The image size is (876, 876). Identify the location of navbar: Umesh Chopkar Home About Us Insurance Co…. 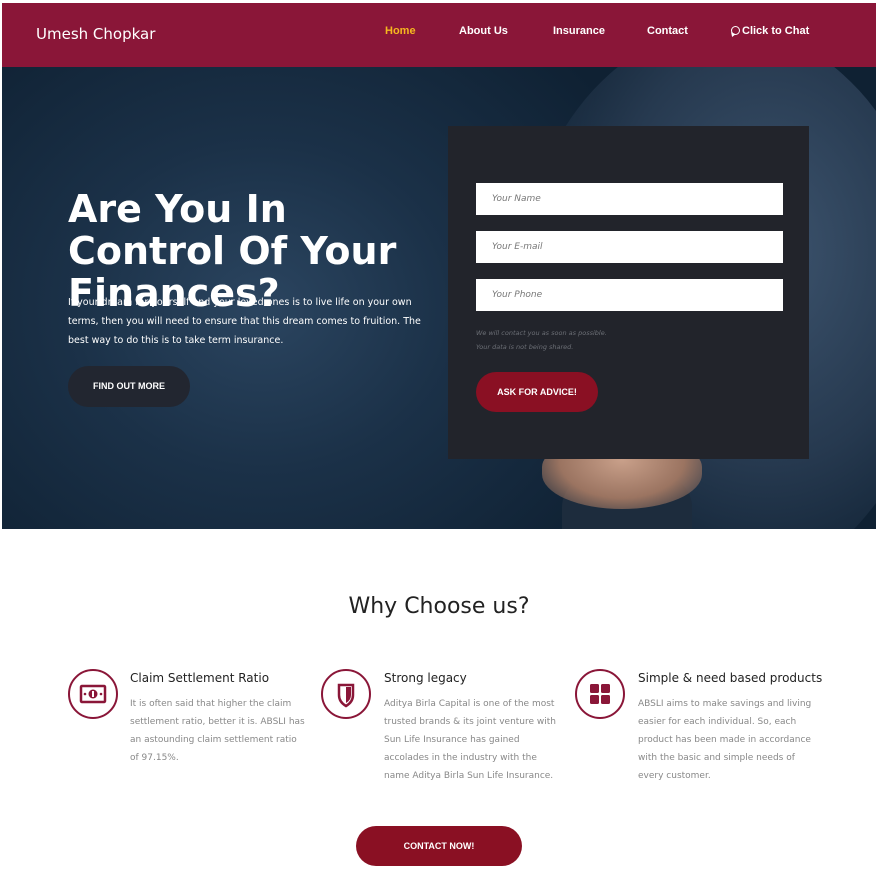
(439, 35).